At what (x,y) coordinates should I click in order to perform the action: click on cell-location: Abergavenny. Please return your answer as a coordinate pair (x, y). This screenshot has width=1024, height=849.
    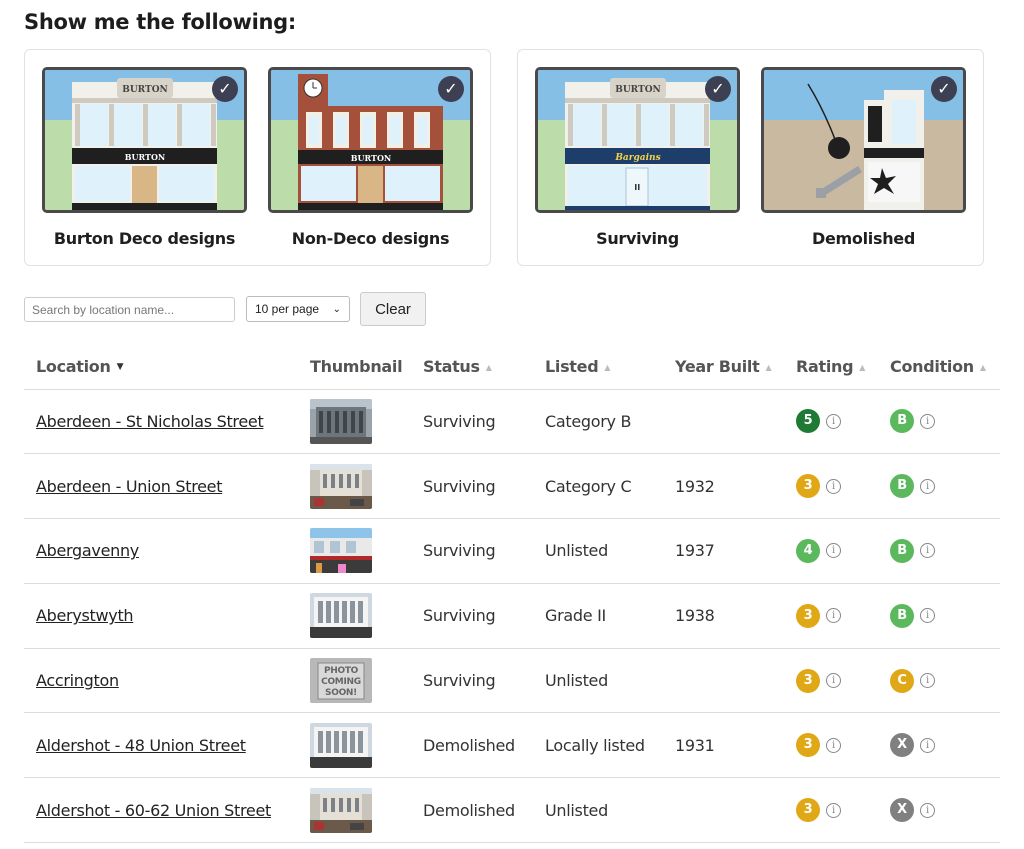
    Looking at the image, I should click on (161, 551).